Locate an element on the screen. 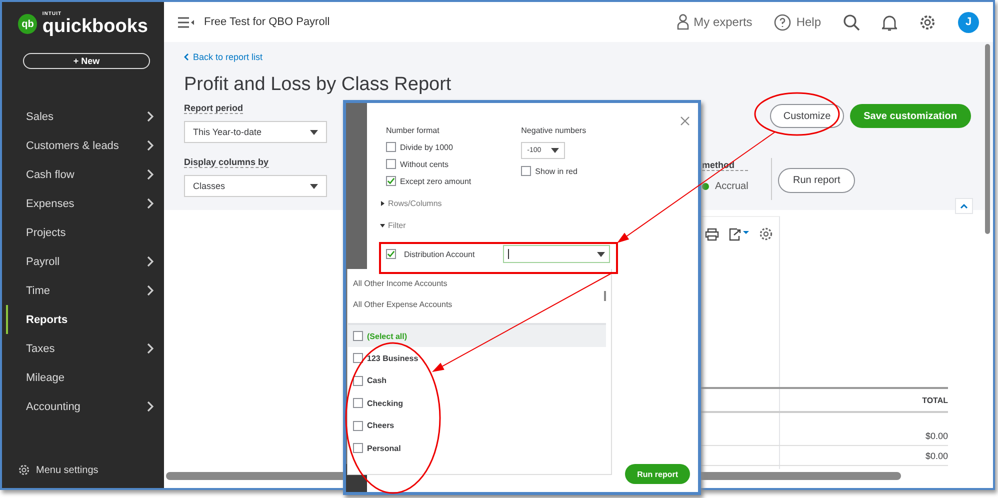  sidebar-item: Sales is located at coordinates (85, 116).